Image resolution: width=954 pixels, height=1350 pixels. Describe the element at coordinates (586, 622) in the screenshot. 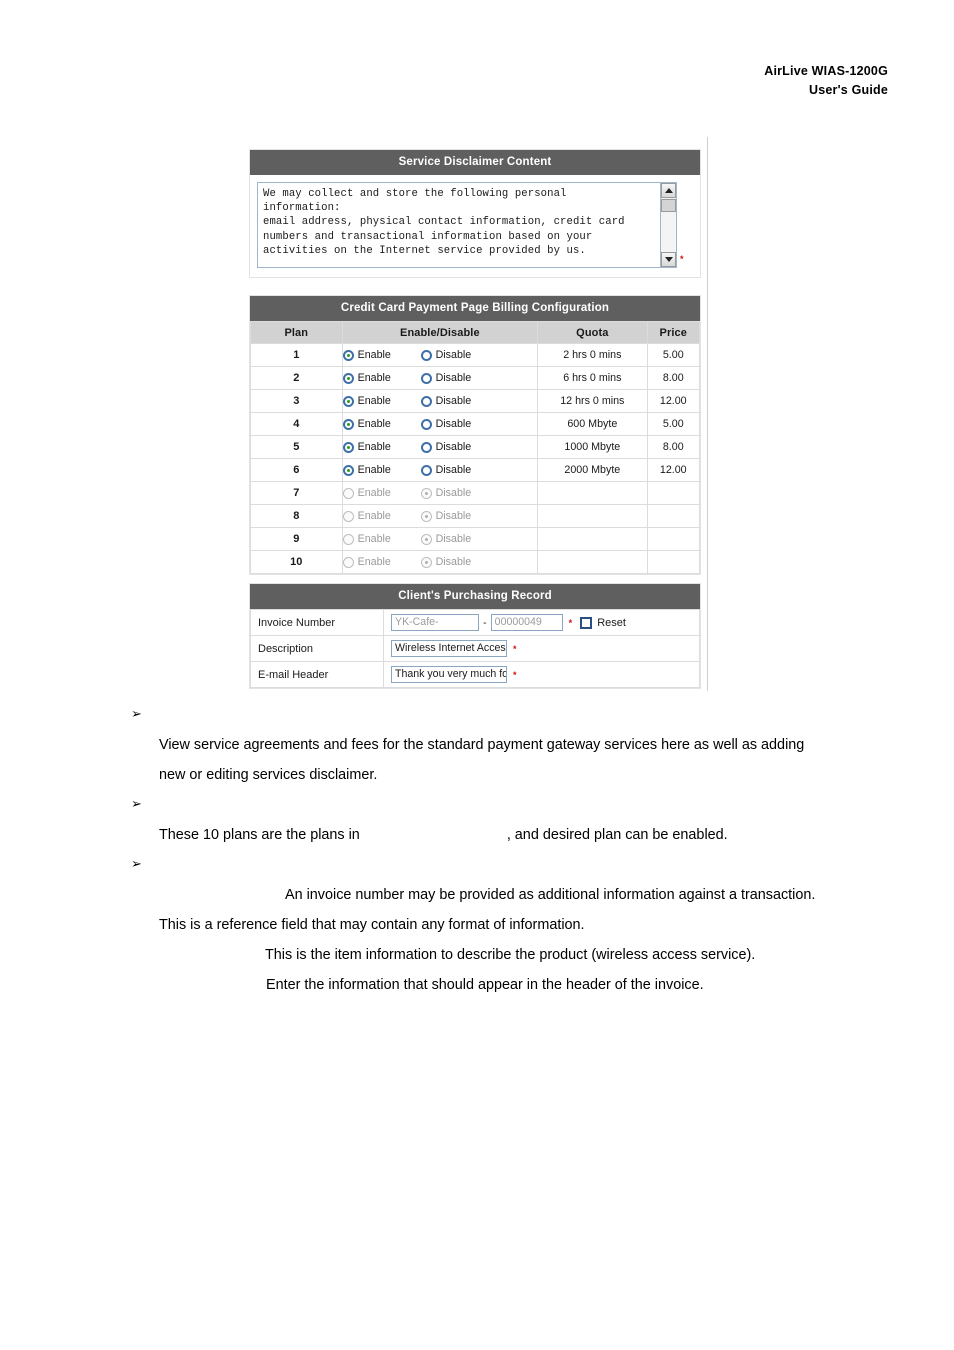

I see `reset-checkbox` at that location.